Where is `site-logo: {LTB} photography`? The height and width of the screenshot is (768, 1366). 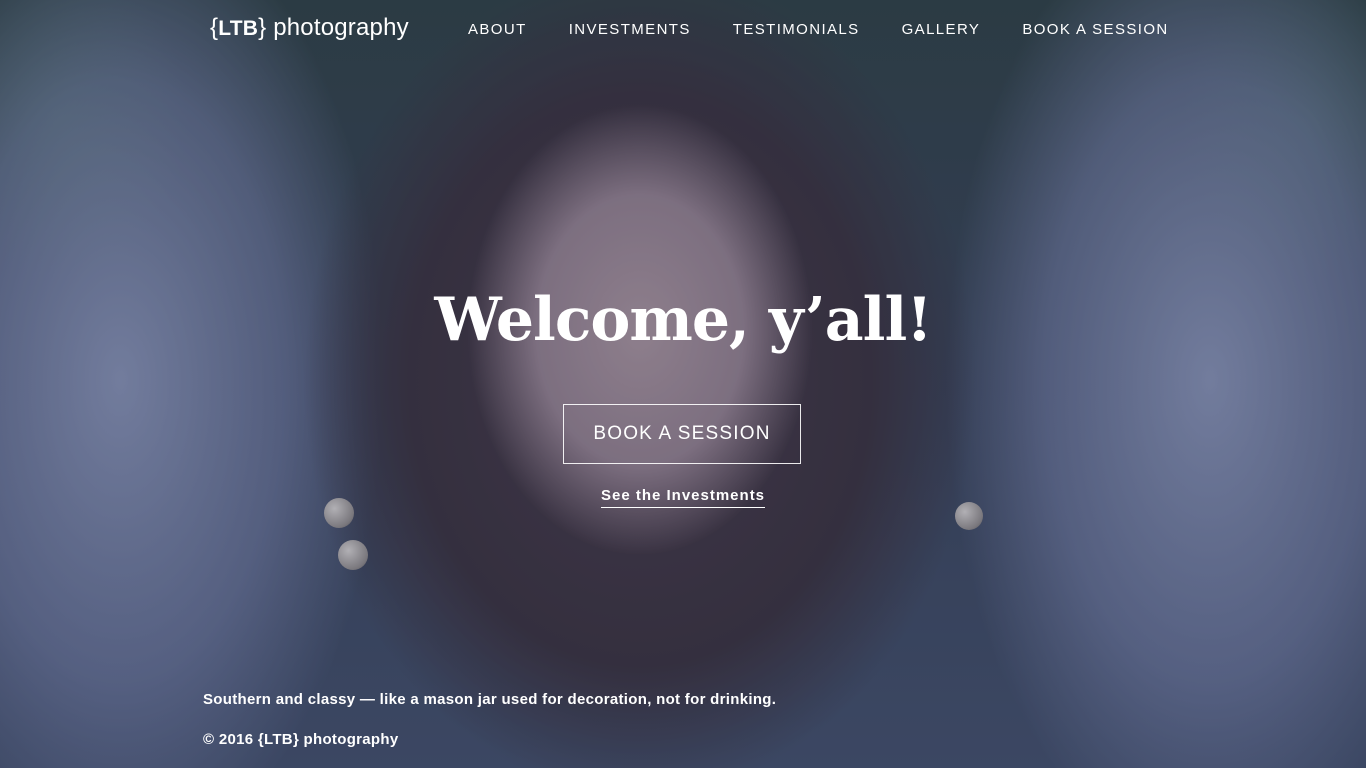 site-logo: {LTB} photography is located at coordinates (309, 28).